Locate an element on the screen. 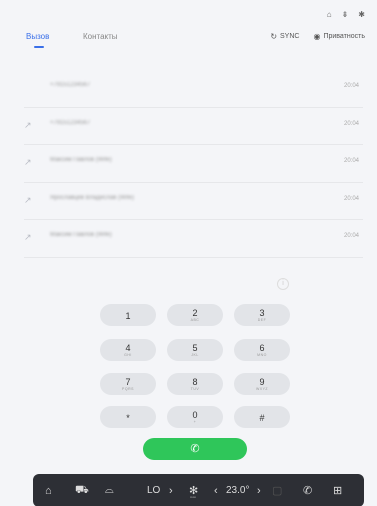 This screenshot has width=377, height=506. key-digit: 3 is located at coordinates (262, 313).